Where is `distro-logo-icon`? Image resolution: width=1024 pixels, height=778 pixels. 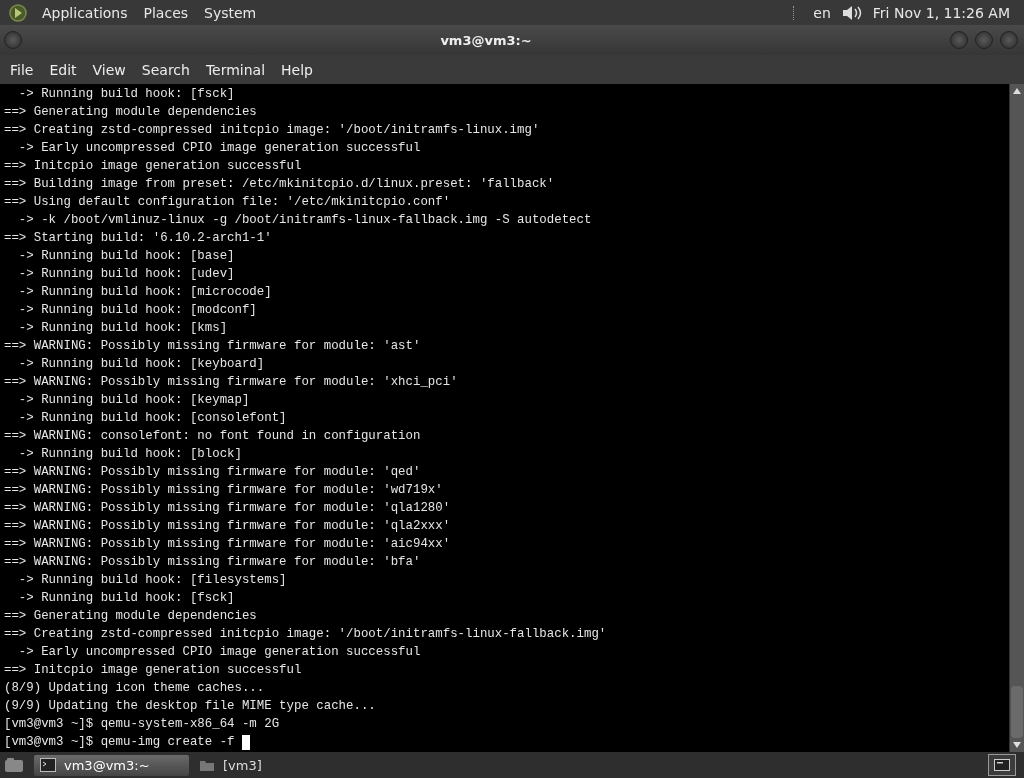
distro-logo-icon is located at coordinates (18, 12).